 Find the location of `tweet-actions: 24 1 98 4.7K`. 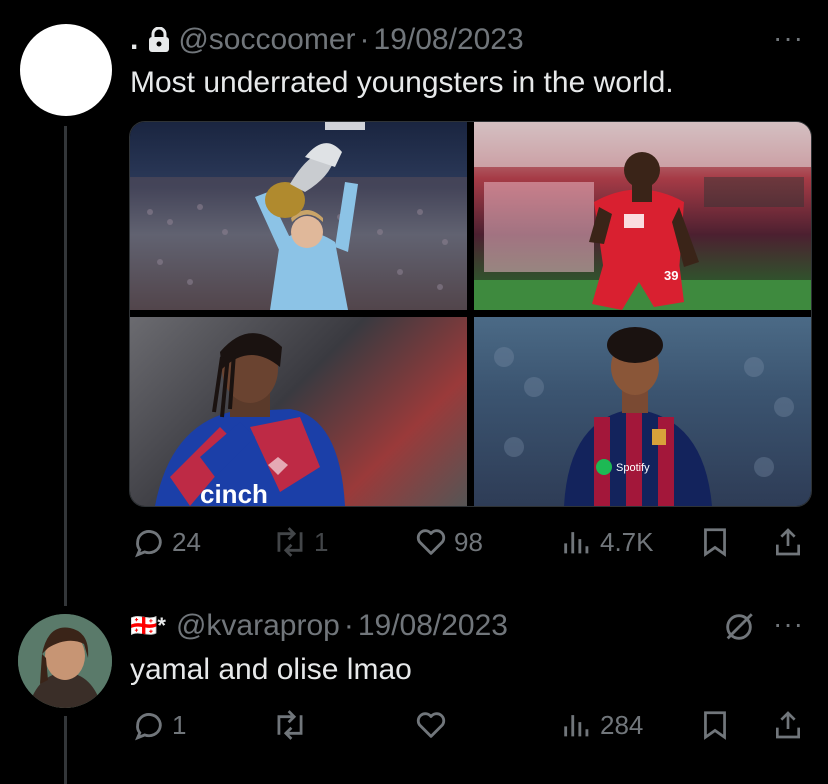

tweet-actions: 24 1 98 4.7K is located at coordinates (414, 545).